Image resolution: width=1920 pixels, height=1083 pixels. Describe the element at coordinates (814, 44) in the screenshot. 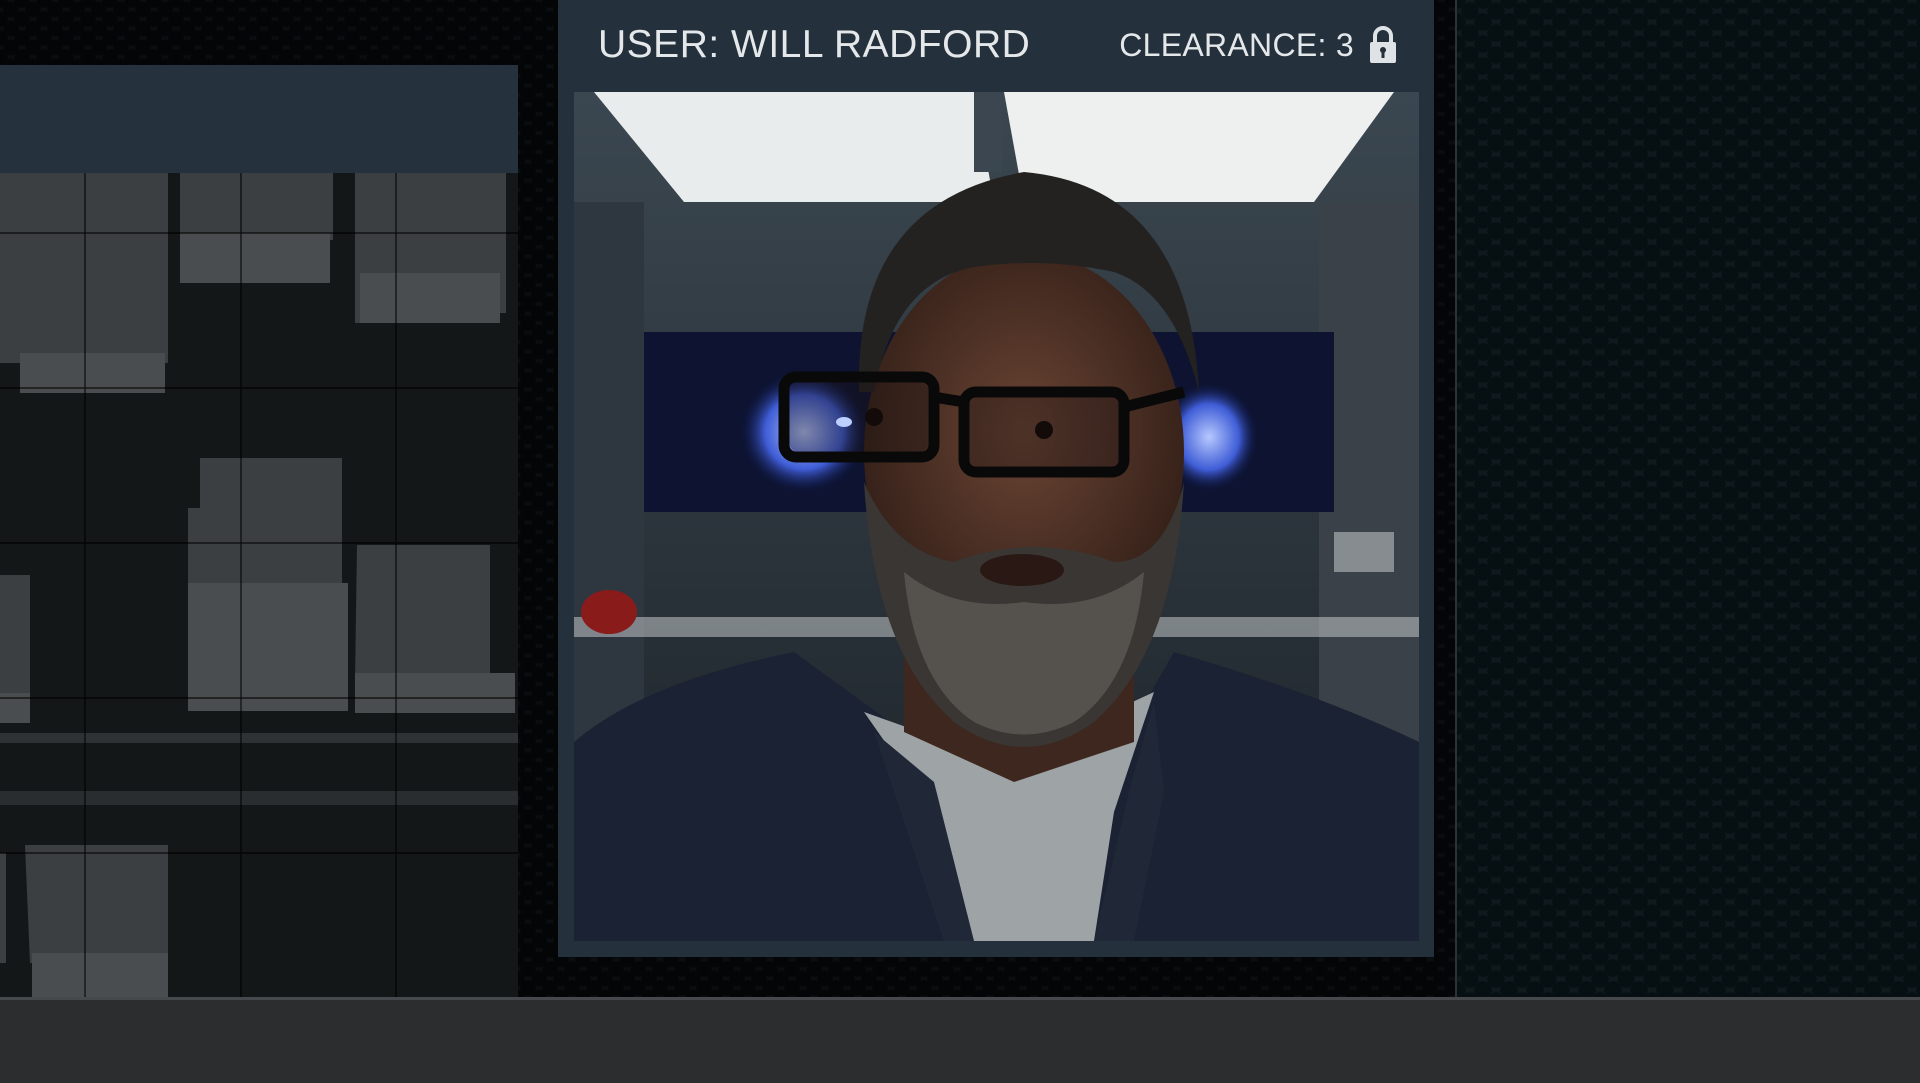

I see `user-name-label: USER: WILL RADFORD` at that location.